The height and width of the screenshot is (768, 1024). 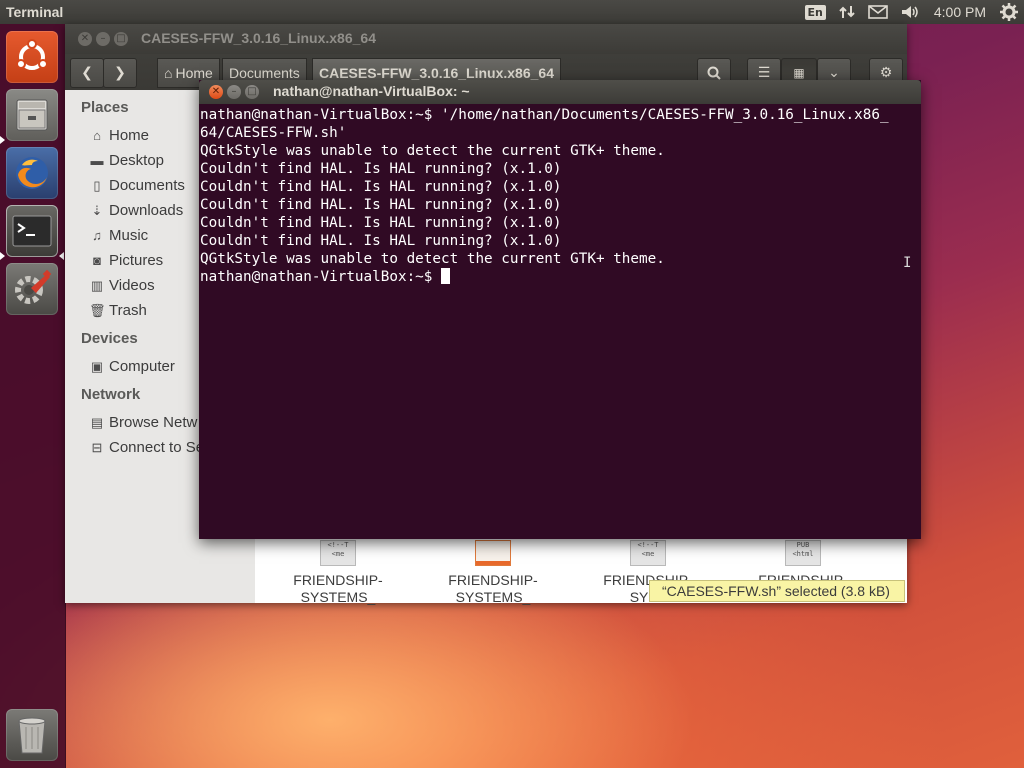 I want to click on terminal-prompt: nathan@nathan-VirtualBox:~$, so click(x=321, y=277).